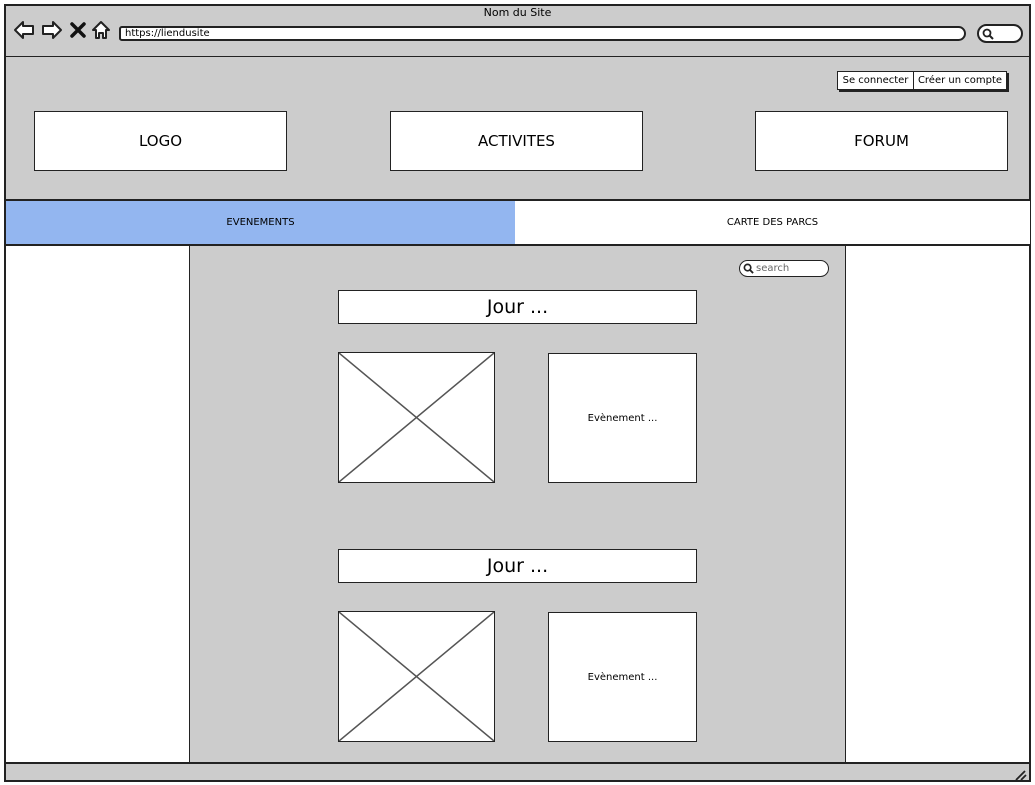 Image resolution: width=1035 pixels, height=785 pixels. I want to click on tab-evenements: EVENEMENTS, so click(260, 222).